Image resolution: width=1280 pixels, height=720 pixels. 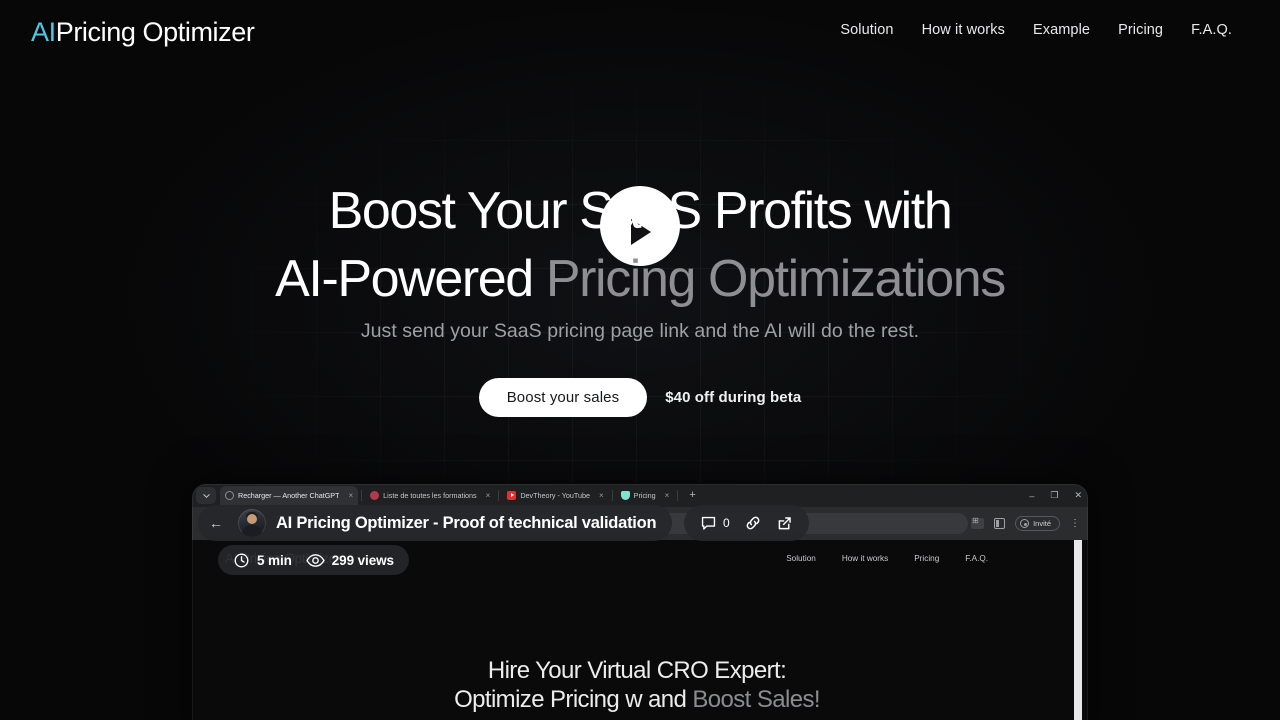 I want to click on youtube-favicon-icon, so click(x=512, y=495).